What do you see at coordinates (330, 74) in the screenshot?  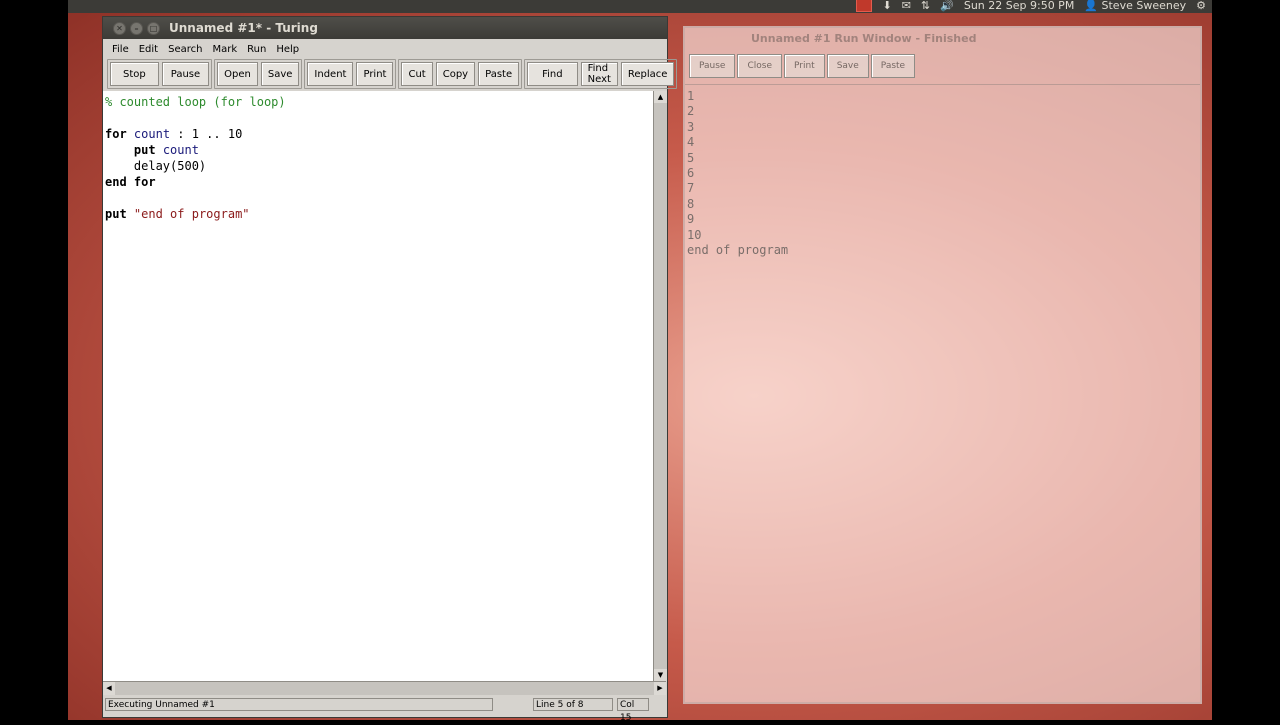 I see `indent-button: Indent` at bounding box center [330, 74].